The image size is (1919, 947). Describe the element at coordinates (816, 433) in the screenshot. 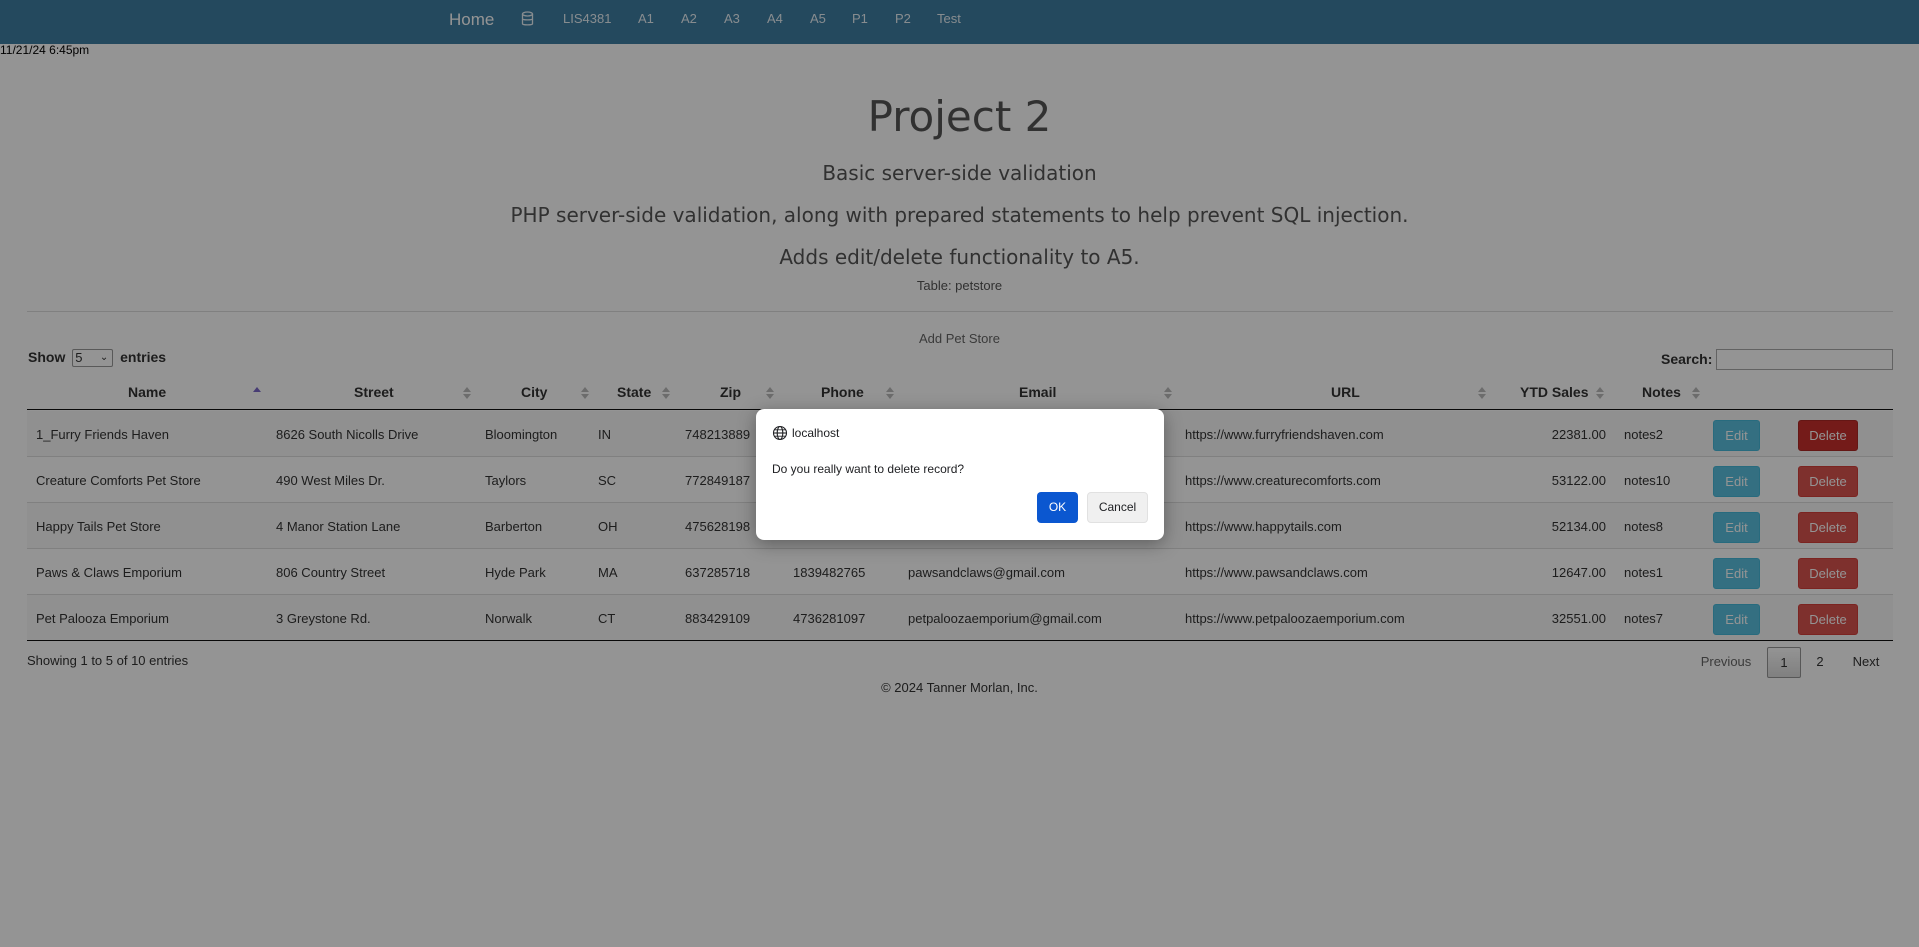

I see `dialog-origin: localhost` at that location.